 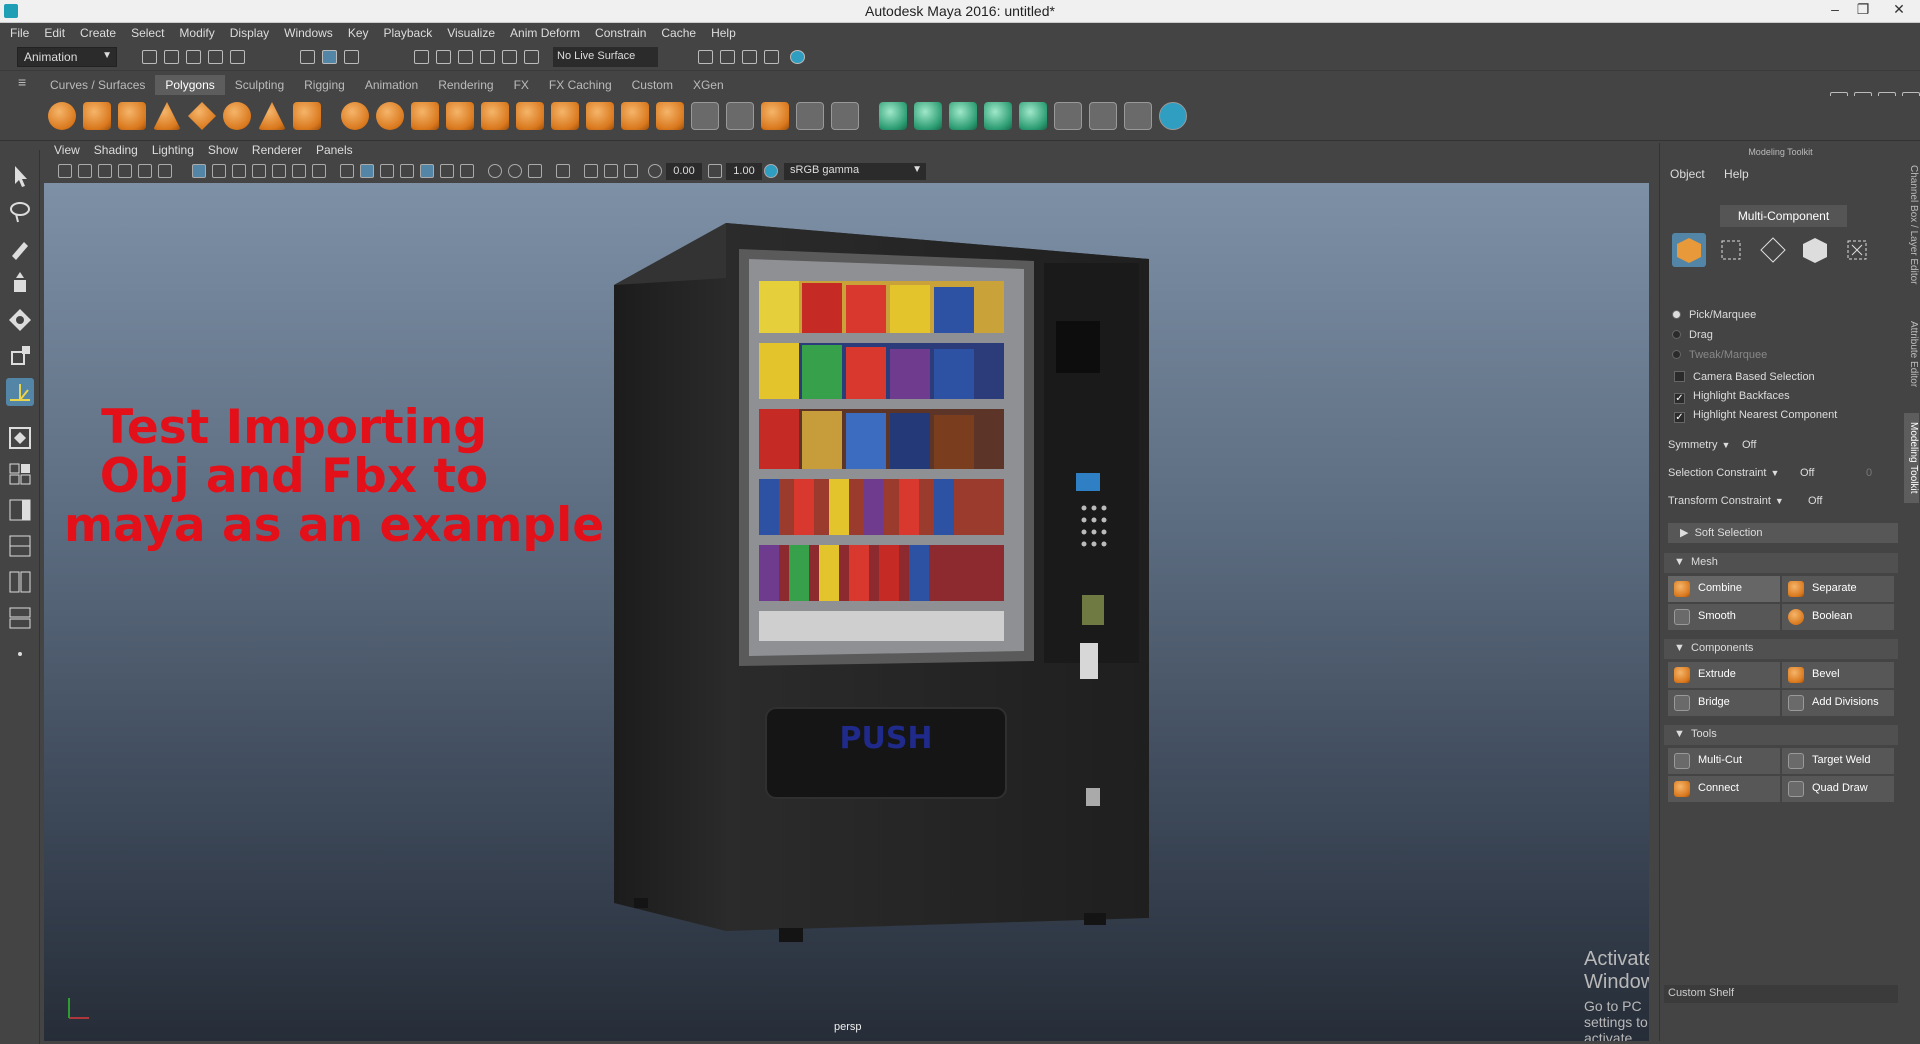 I want to click on smooth-button: Smooth, so click(x=1724, y=617).